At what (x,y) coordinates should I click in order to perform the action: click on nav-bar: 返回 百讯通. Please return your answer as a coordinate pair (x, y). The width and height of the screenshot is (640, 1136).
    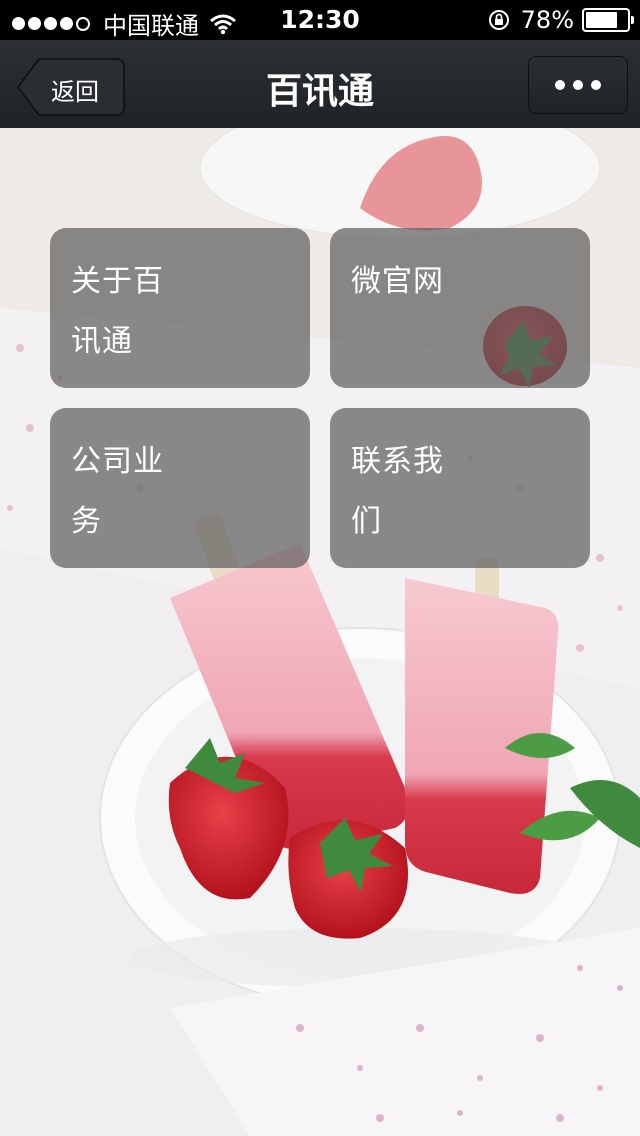
    Looking at the image, I should click on (320, 84).